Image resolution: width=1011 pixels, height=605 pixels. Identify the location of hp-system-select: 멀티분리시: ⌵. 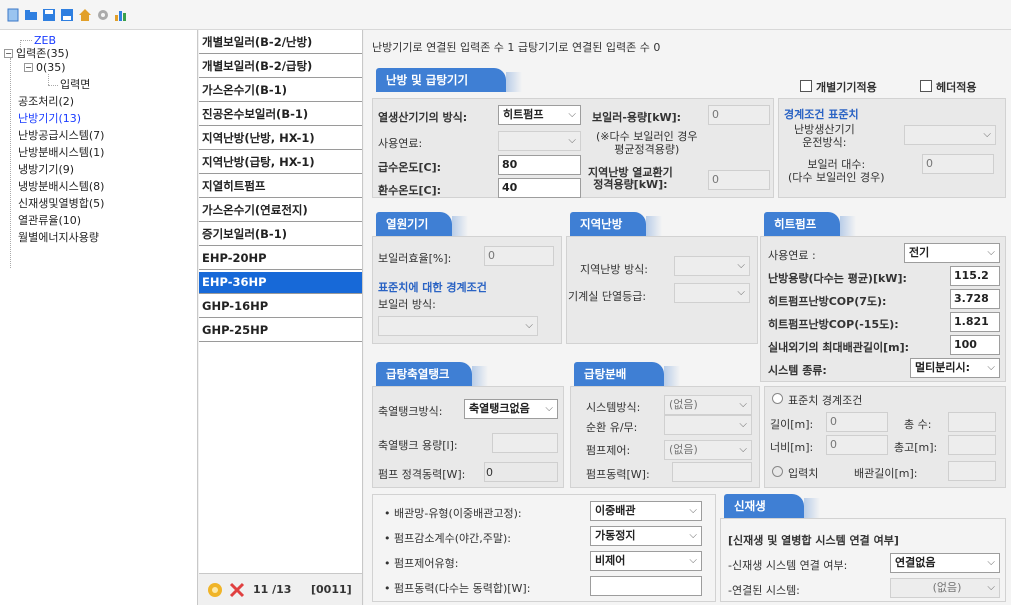
(955, 368).